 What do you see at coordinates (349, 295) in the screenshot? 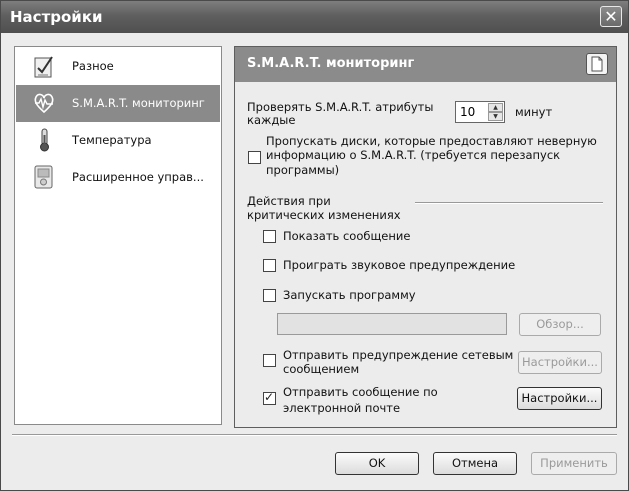
I see `run-program-label: Запускать программу` at bounding box center [349, 295].